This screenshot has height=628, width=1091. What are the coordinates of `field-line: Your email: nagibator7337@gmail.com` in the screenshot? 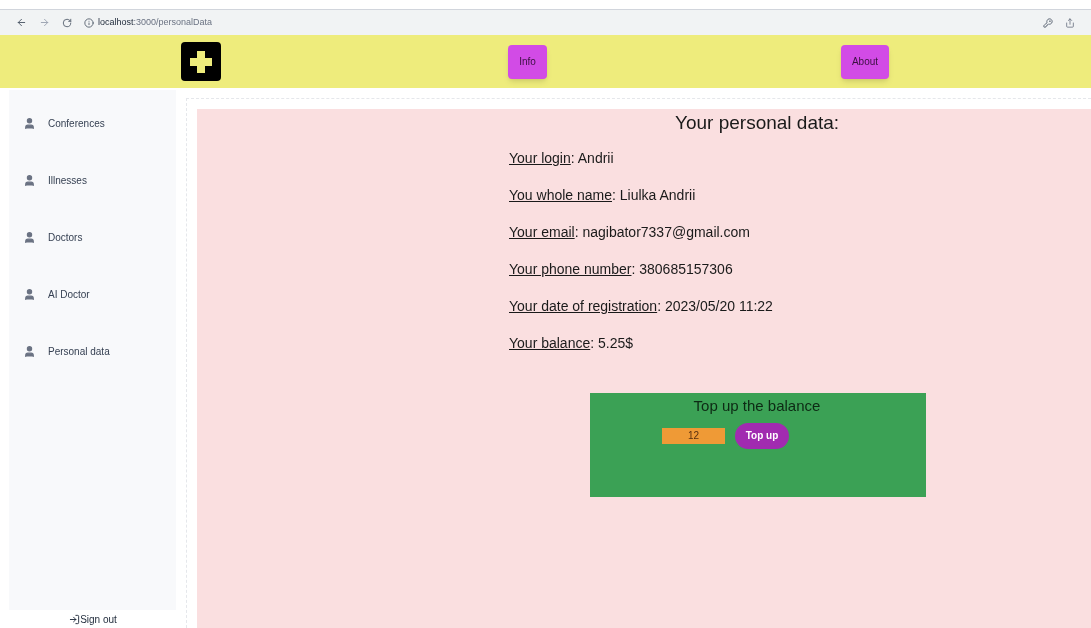 It's located at (630, 232).